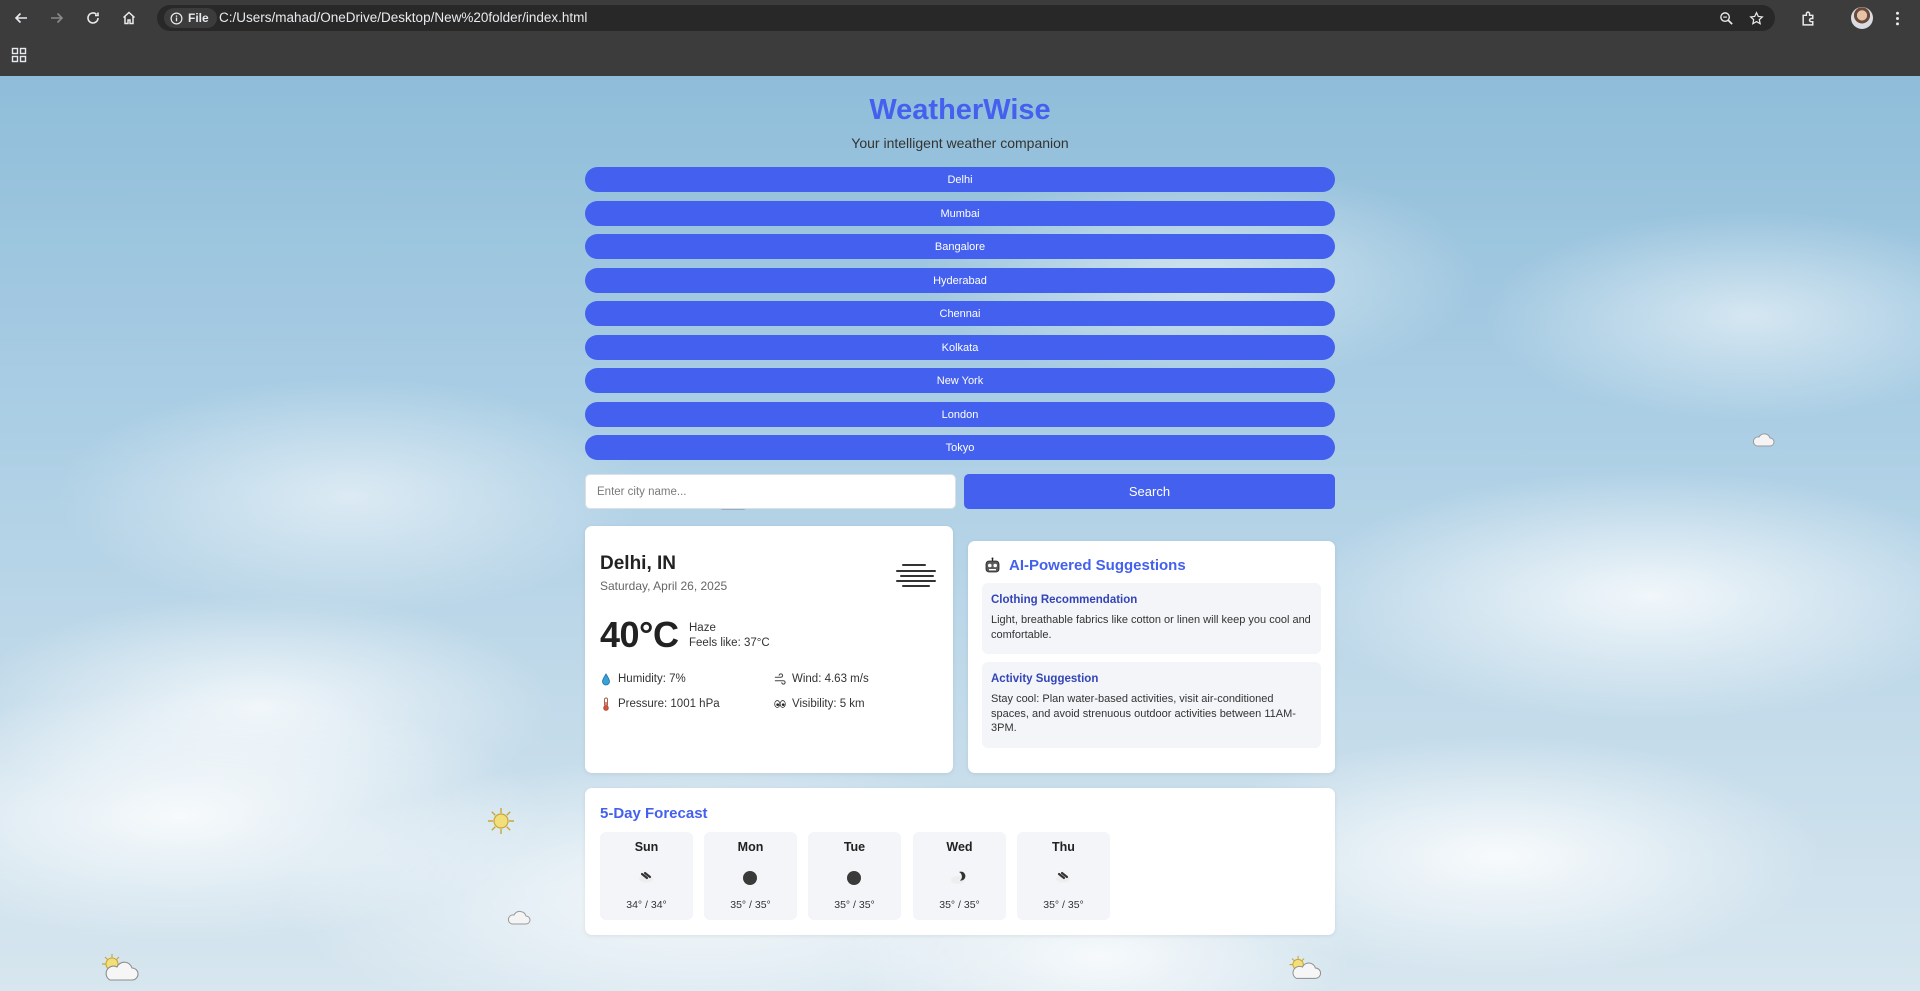 The image size is (1920, 991). What do you see at coordinates (198, 18) in the screenshot?
I see `site-chip-label: File` at bounding box center [198, 18].